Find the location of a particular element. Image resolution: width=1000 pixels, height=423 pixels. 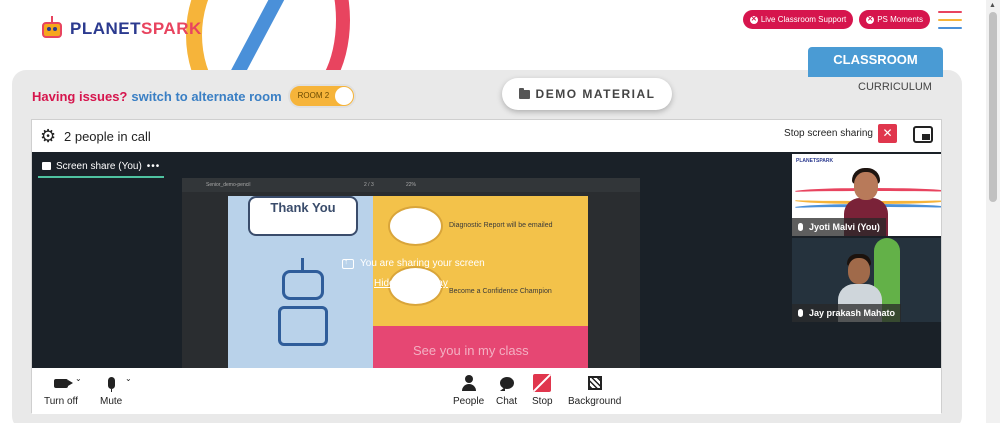

participant-name-bar: Jyoti Malvi (You) is located at coordinates (839, 227).